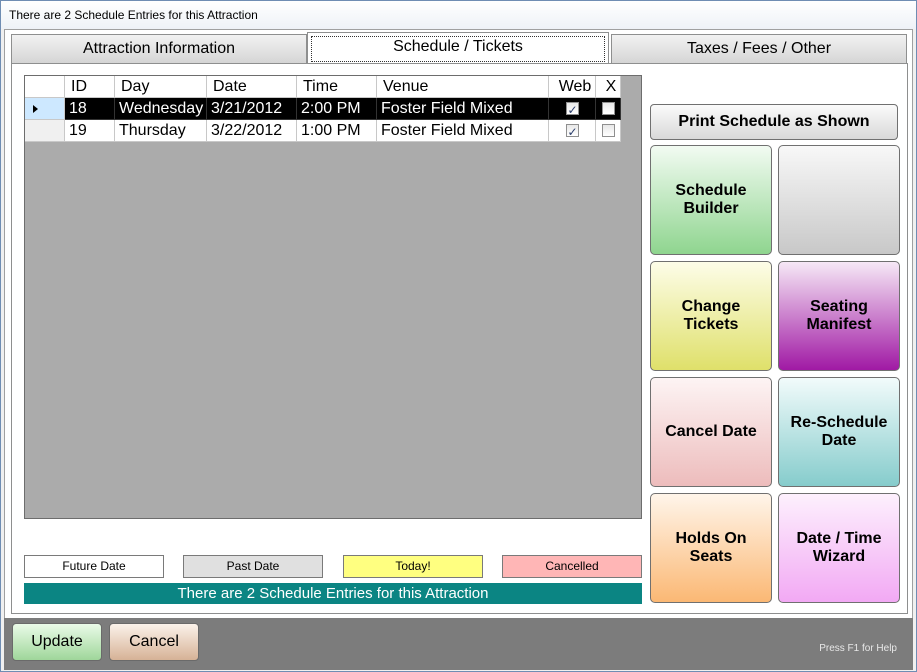  What do you see at coordinates (839, 432) in the screenshot?
I see `reschedule-date-button: Re-Schedule Date` at bounding box center [839, 432].